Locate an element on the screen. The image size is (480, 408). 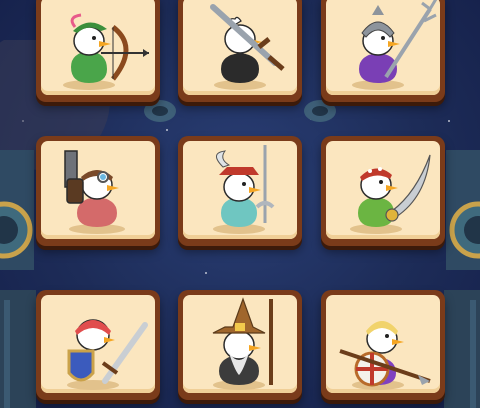
character-card-spearman is located at coordinates (383, 345).